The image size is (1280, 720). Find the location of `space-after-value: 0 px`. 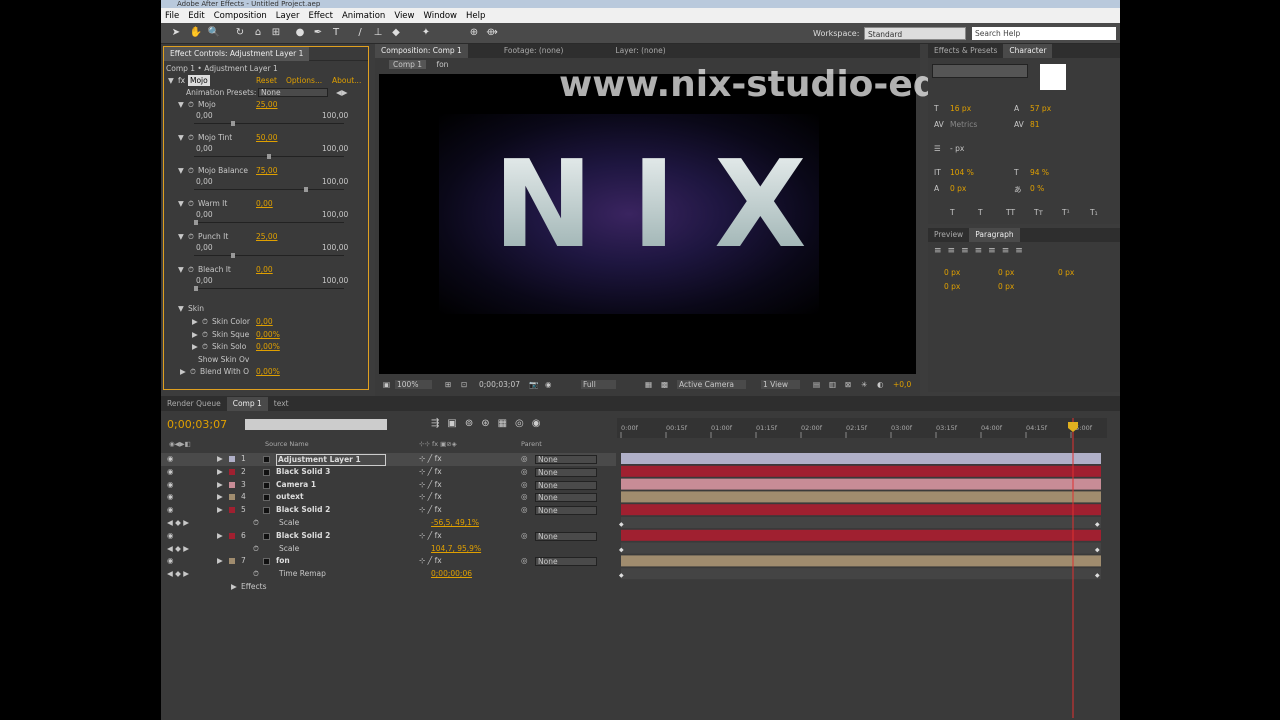

space-after-value: 0 px is located at coordinates (1006, 286).